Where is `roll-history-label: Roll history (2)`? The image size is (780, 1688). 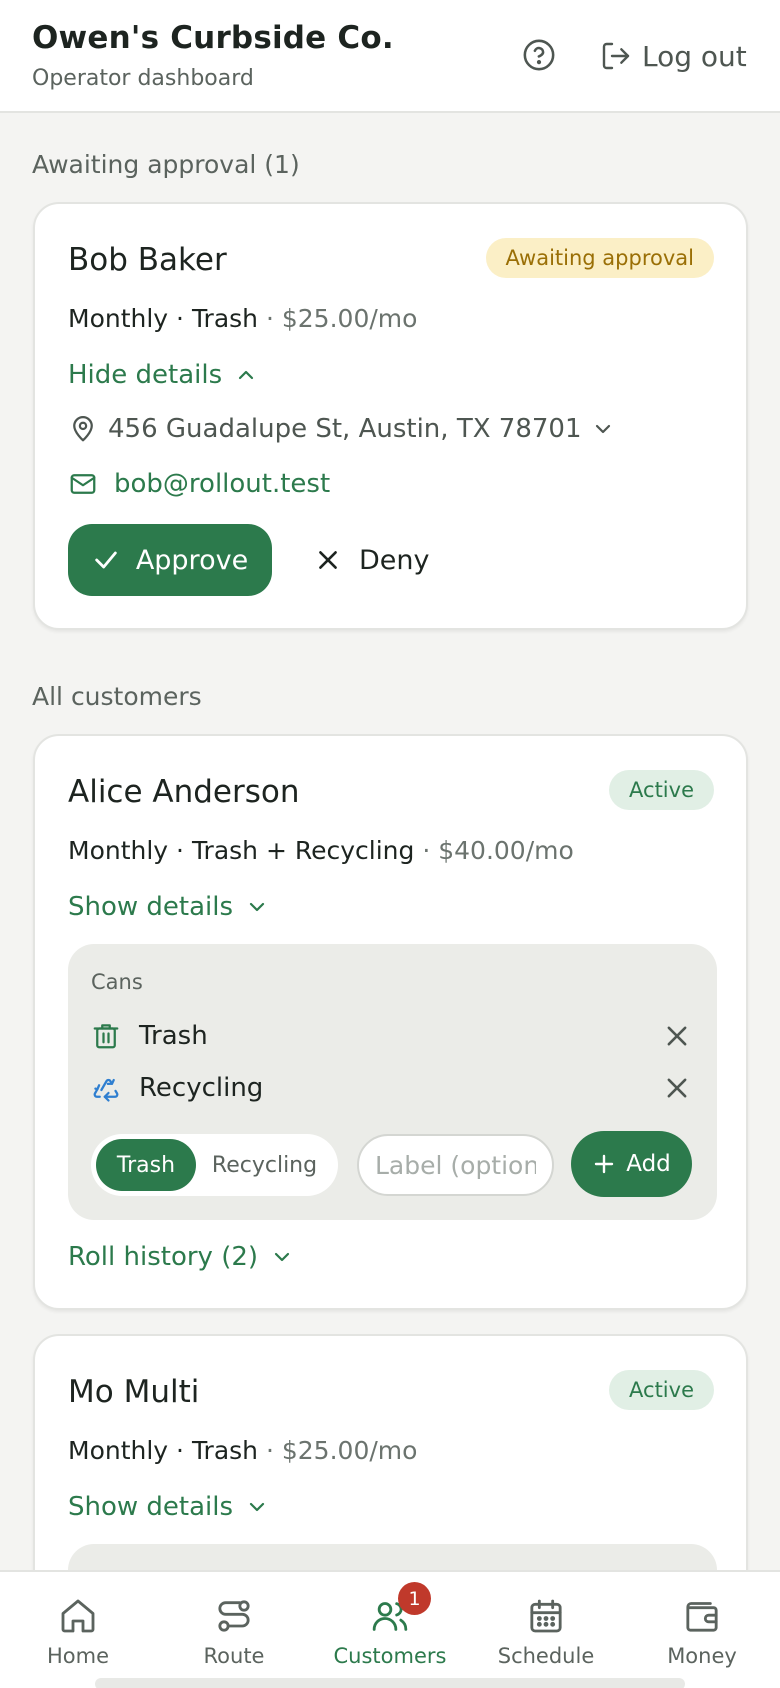 roll-history-label: Roll history (2) is located at coordinates (163, 1257).